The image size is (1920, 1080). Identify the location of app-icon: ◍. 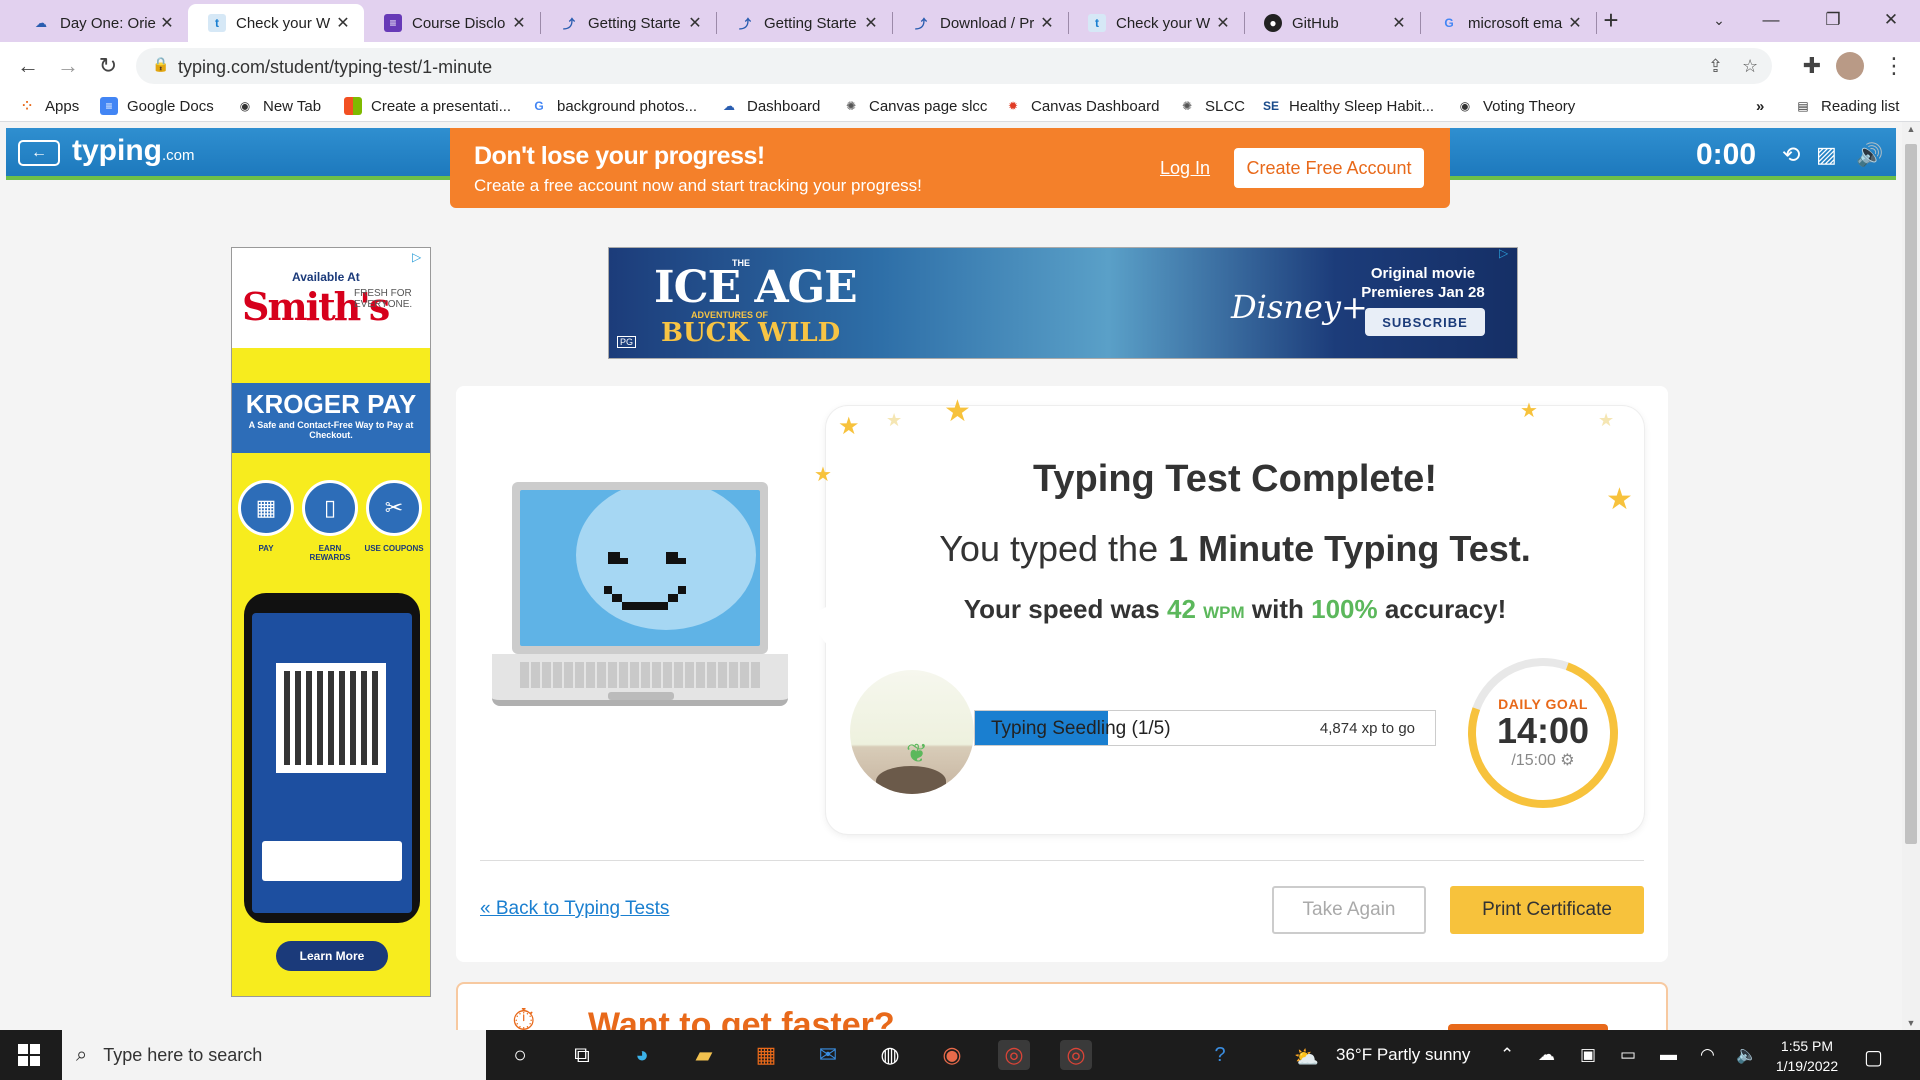
(890, 1055).